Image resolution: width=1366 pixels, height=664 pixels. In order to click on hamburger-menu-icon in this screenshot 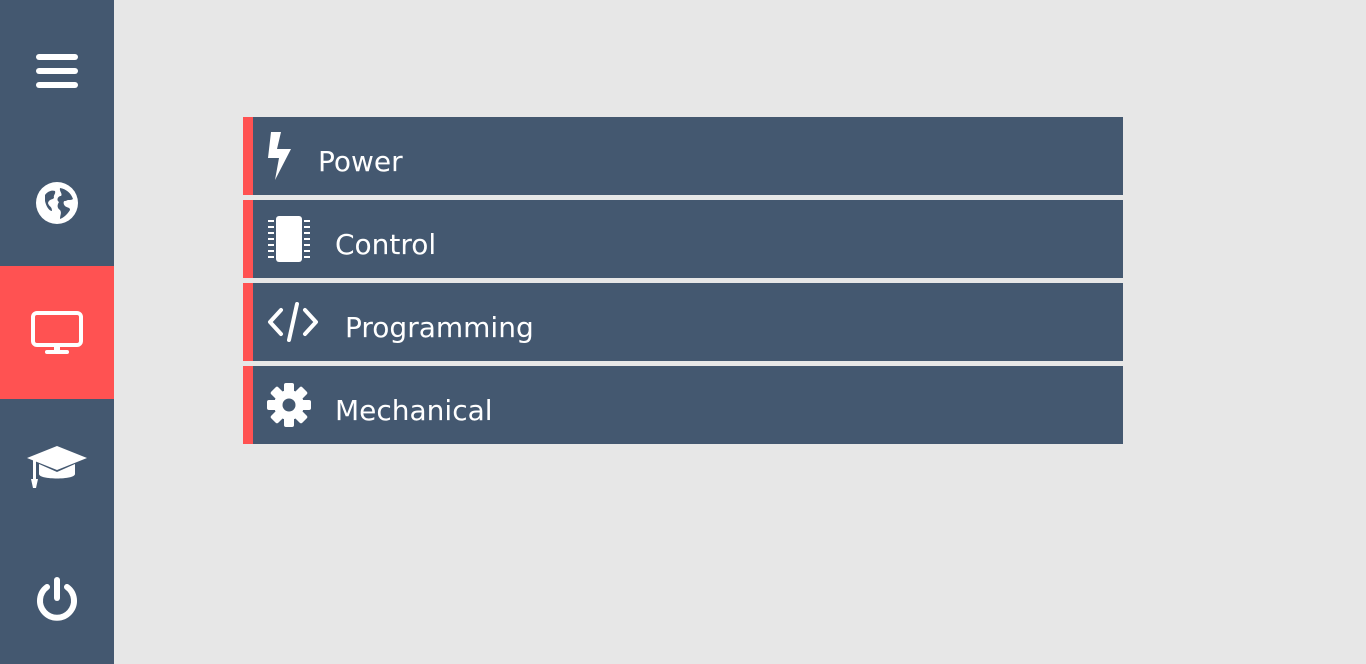, I will do `click(57, 70)`.